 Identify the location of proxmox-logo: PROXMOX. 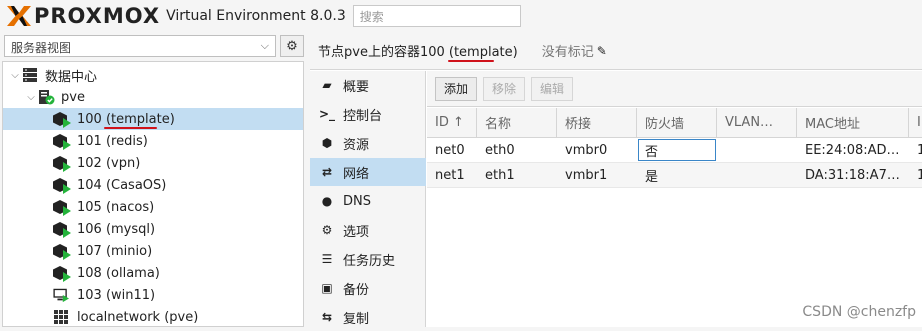
(83, 16).